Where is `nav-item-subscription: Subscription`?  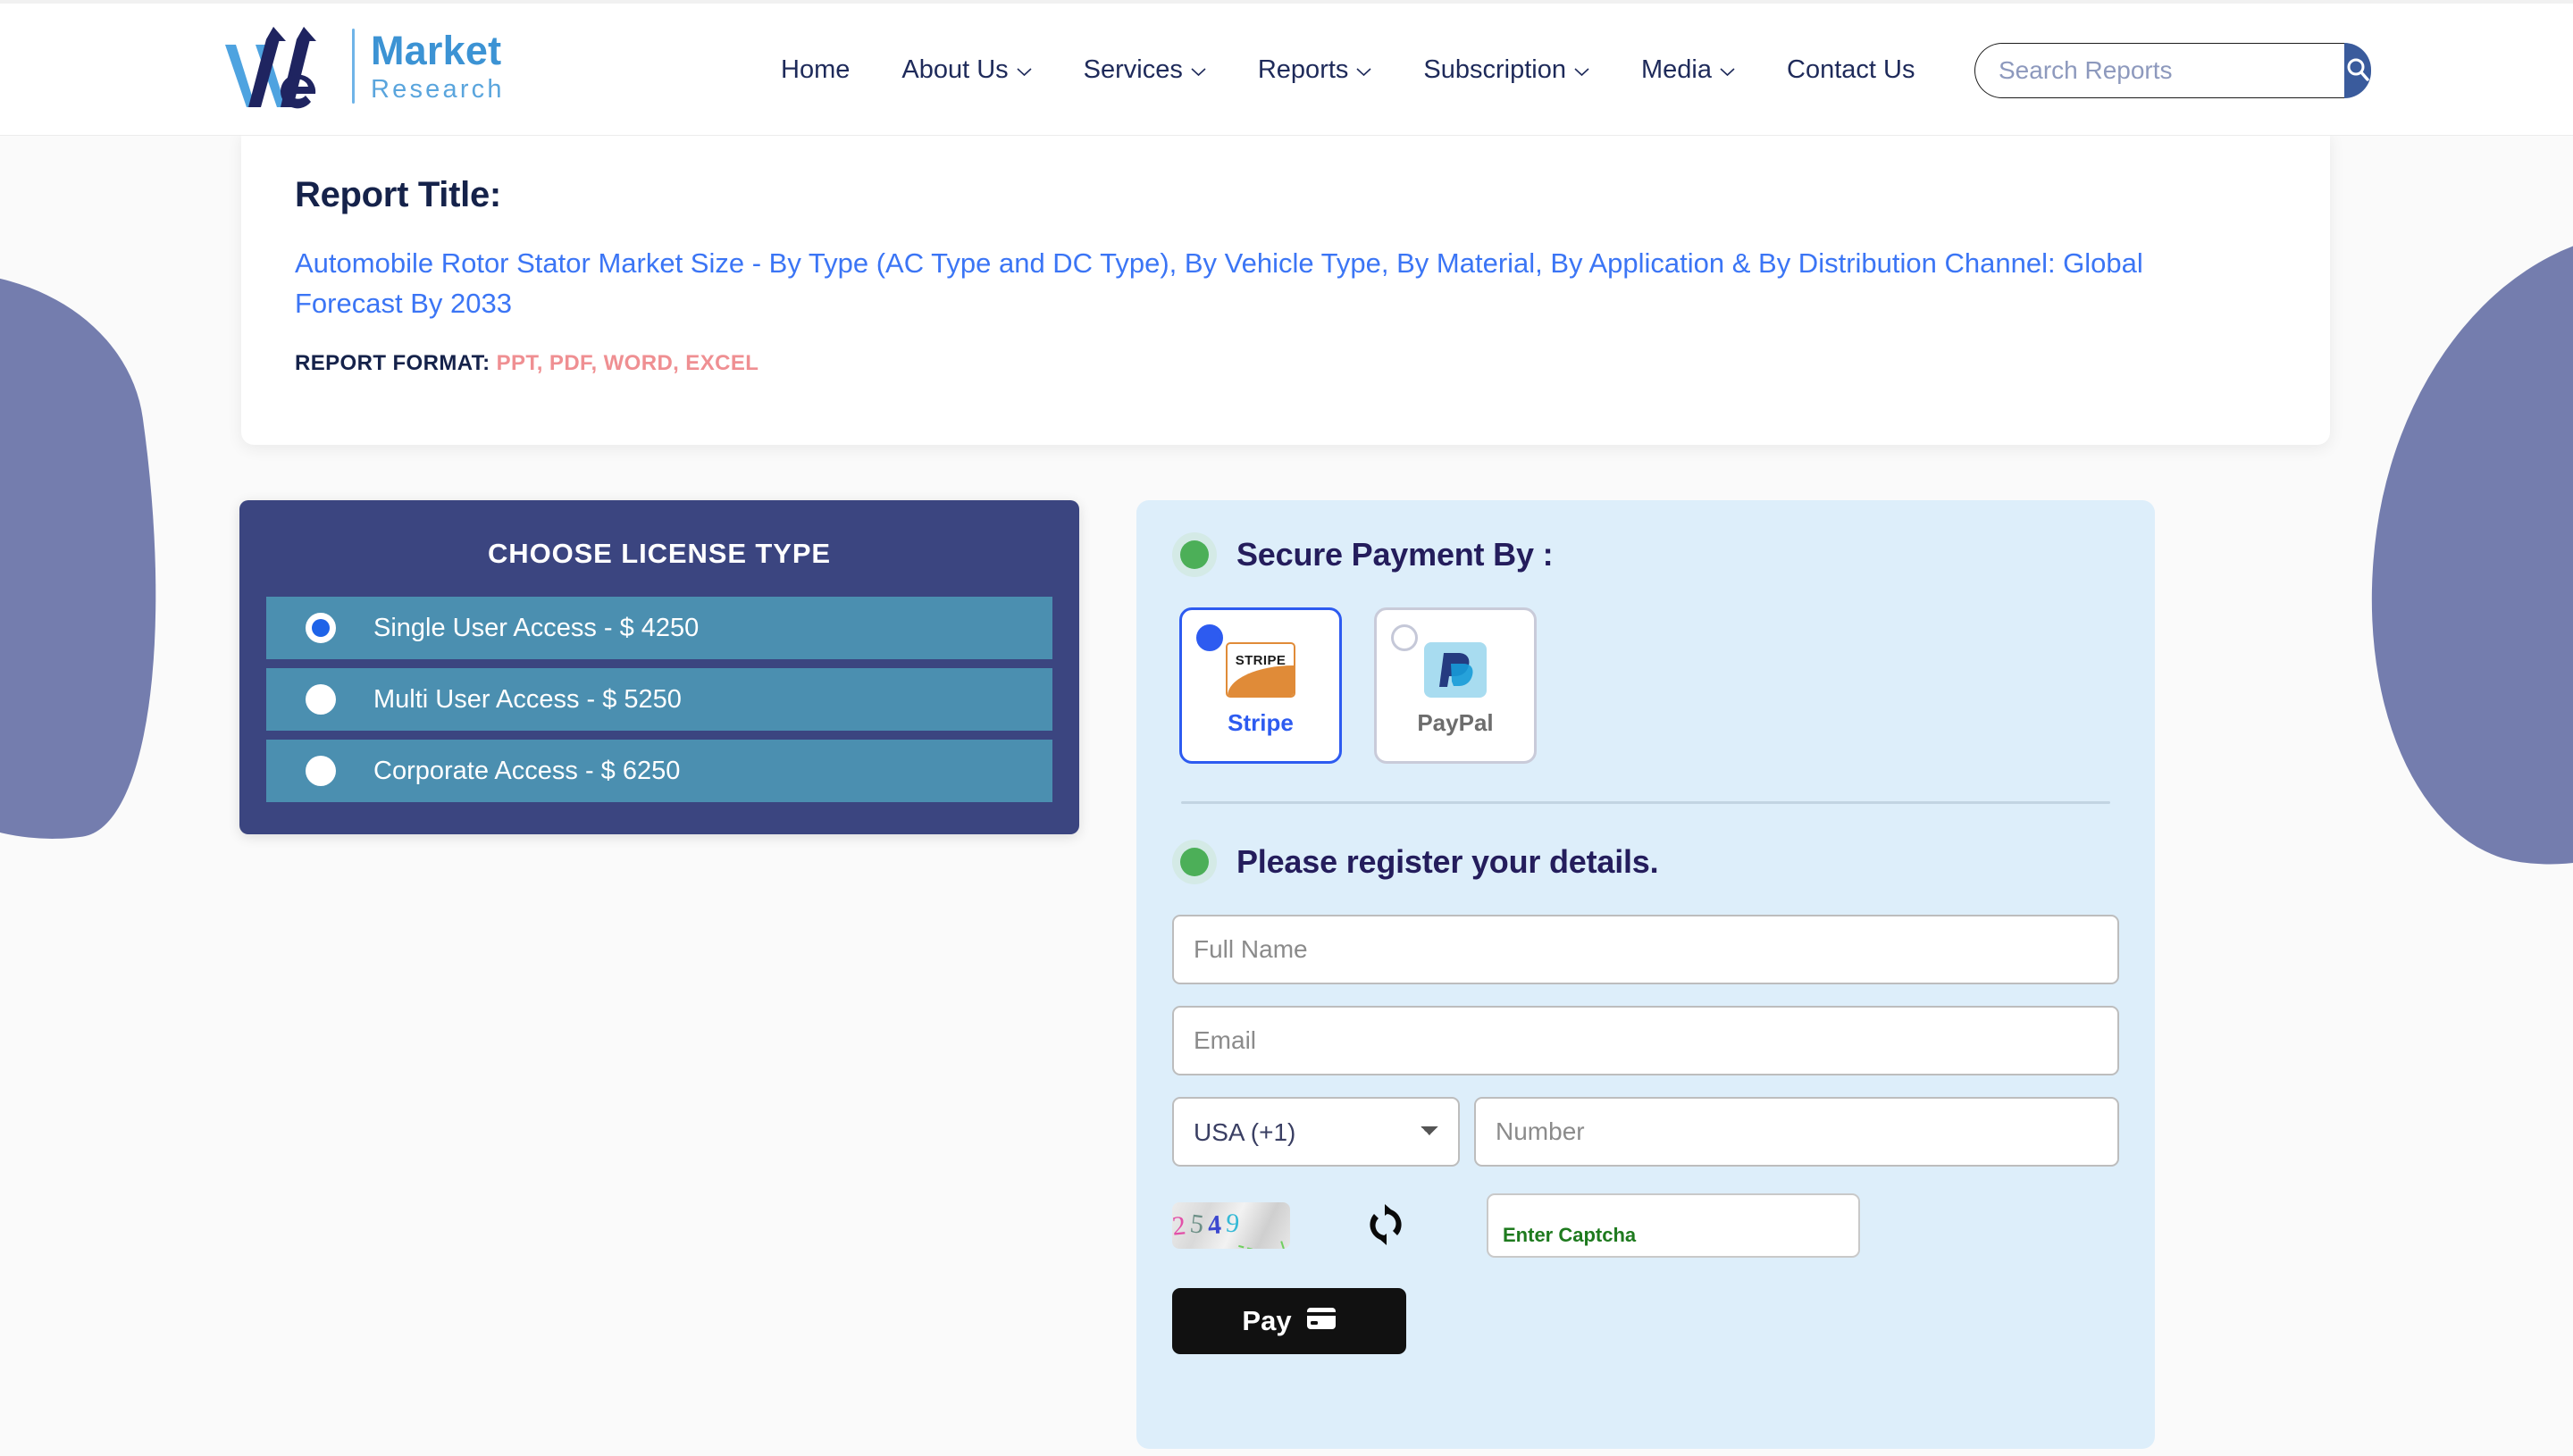 nav-item-subscription: Subscription is located at coordinates (1506, 70).